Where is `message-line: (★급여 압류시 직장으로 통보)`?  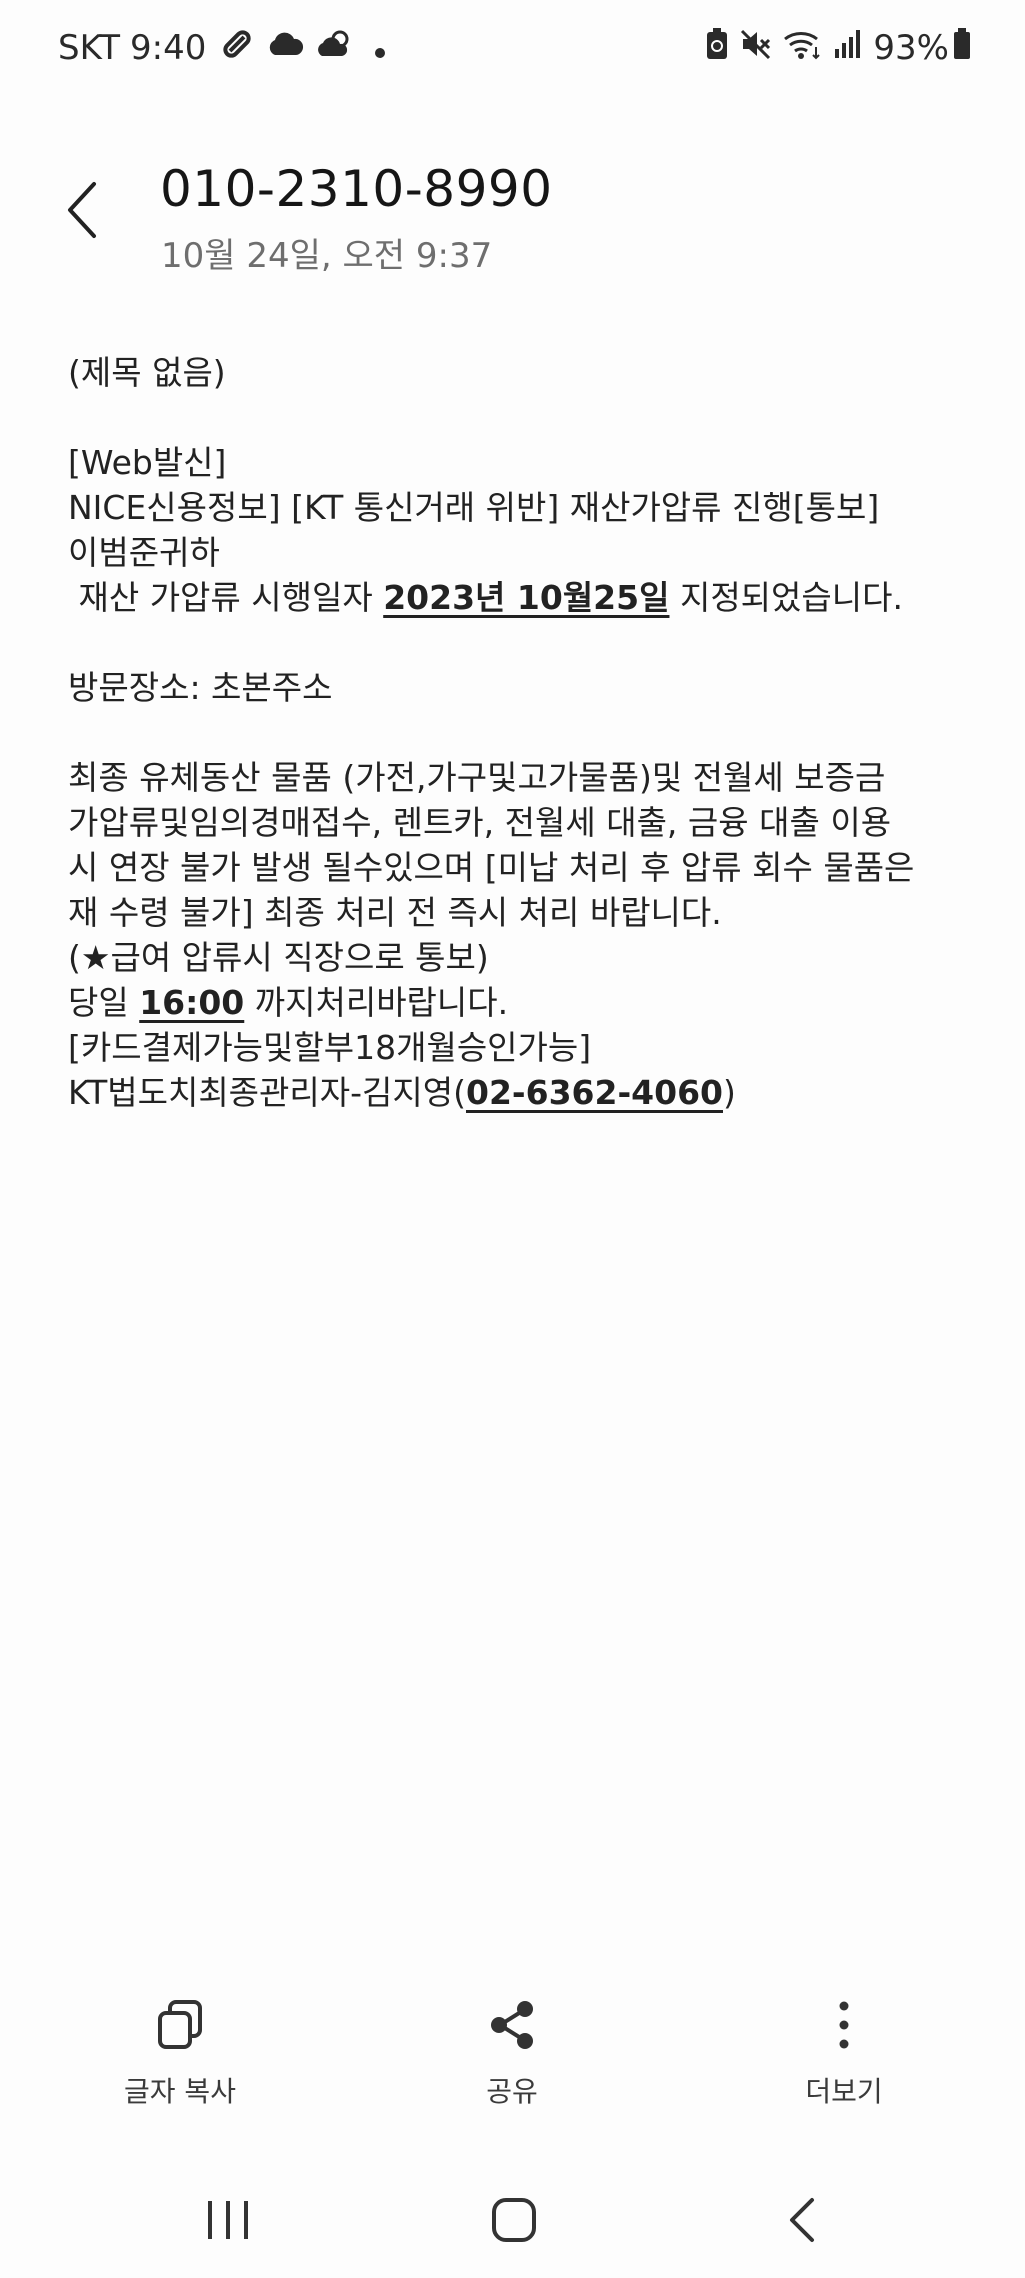
message-line: (★급여 압류시 직장으로 통보) is located at coordinates (278, 957).